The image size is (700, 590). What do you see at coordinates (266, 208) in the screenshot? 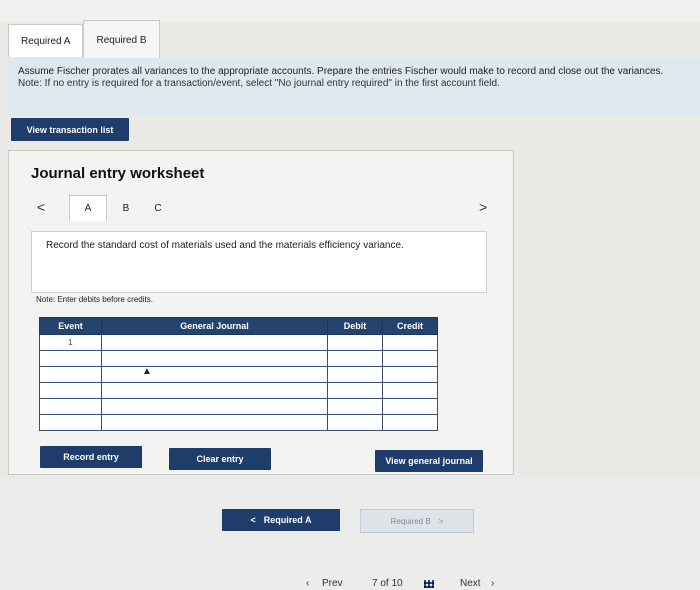
I see `worksheet-tabs: A B C` at bounding box center [266, 208].